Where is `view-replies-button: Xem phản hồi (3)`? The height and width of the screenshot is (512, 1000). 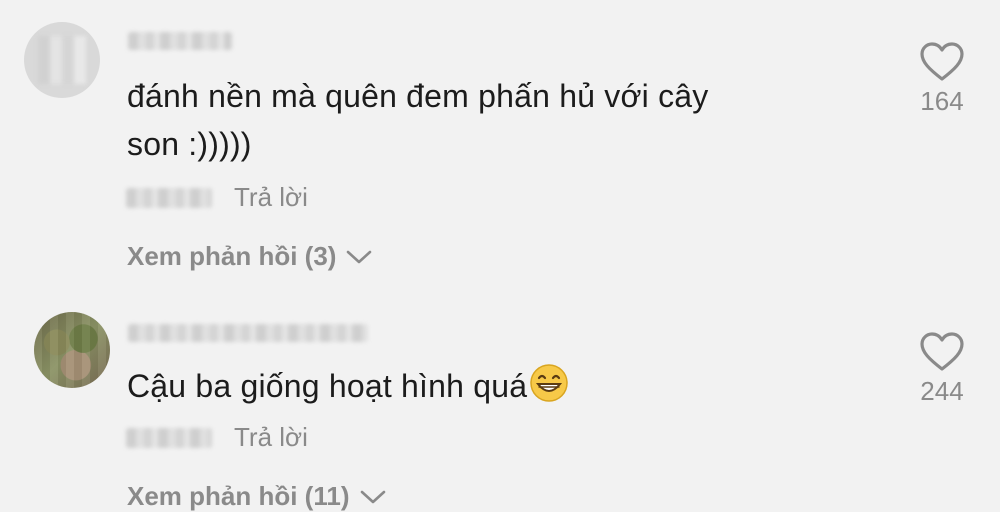 view-replies-button: Xem phản hồi (3) is located at coordinates (249, 256).